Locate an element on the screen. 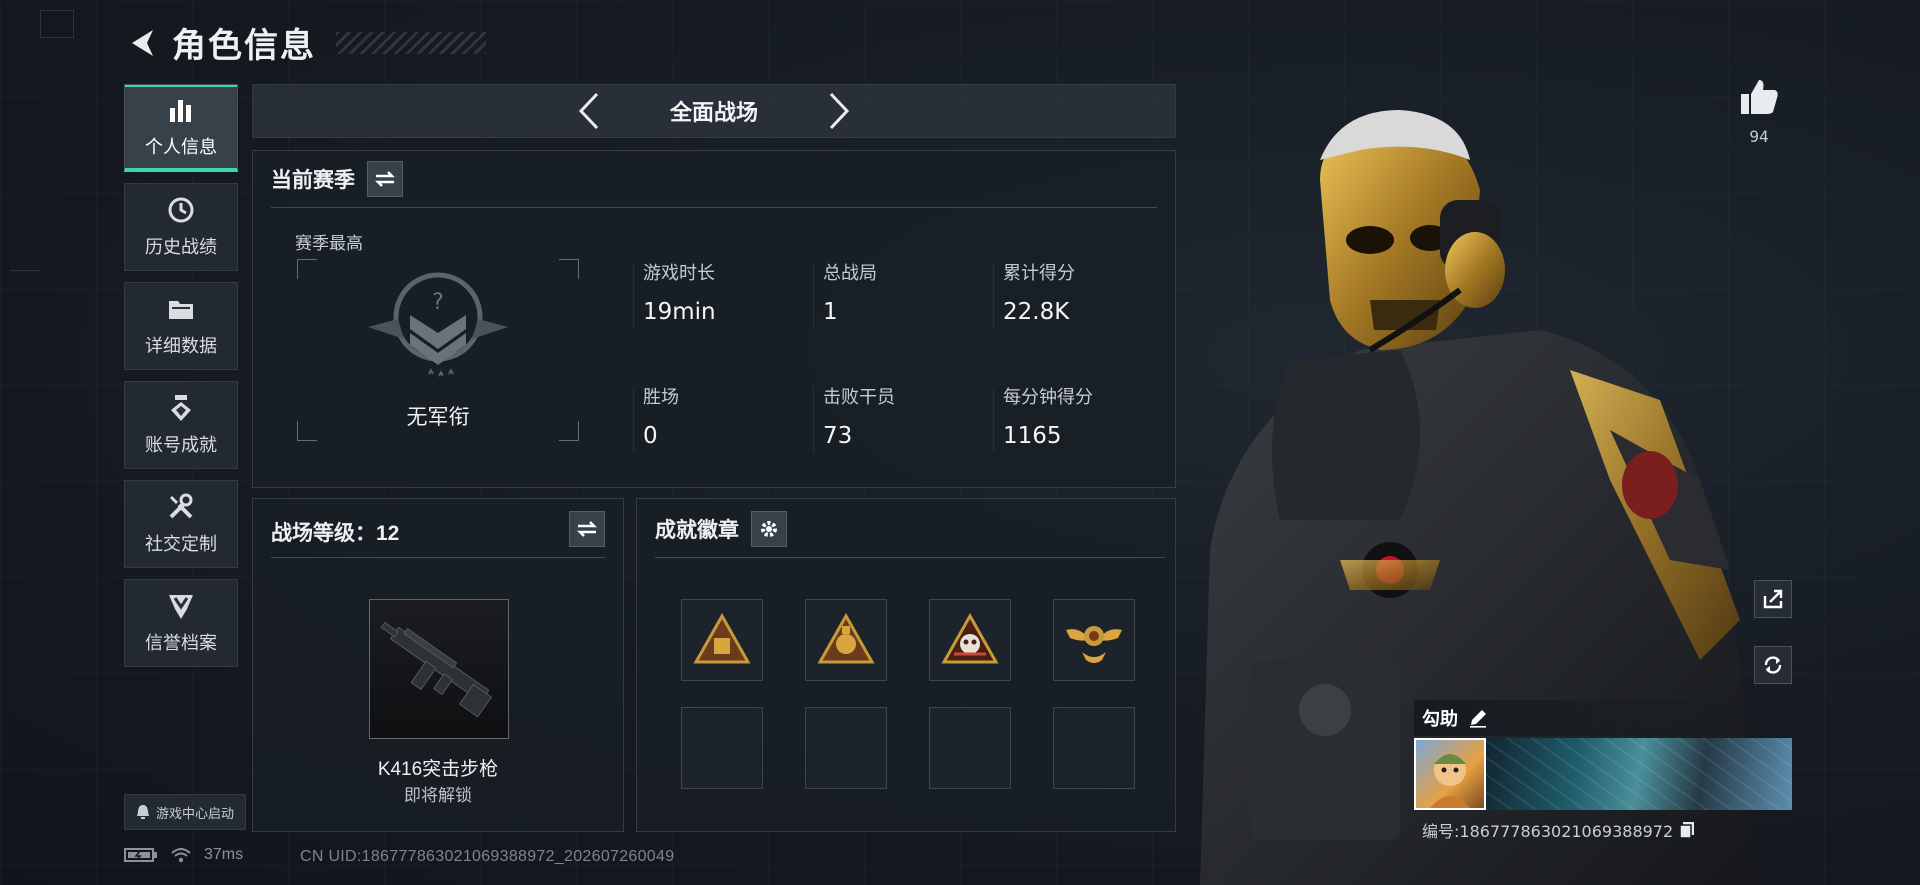 Image resolution: width=1920 pixels, height=885 pixels. stat-wins: 胜场 0 is located at coordinates (656, 418).